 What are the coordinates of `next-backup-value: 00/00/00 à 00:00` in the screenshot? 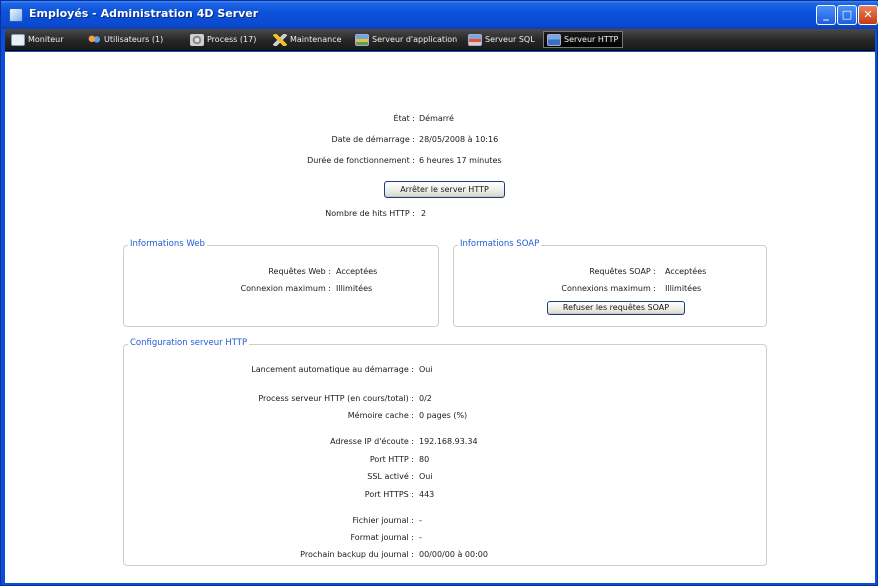 It's located at (453, 554).